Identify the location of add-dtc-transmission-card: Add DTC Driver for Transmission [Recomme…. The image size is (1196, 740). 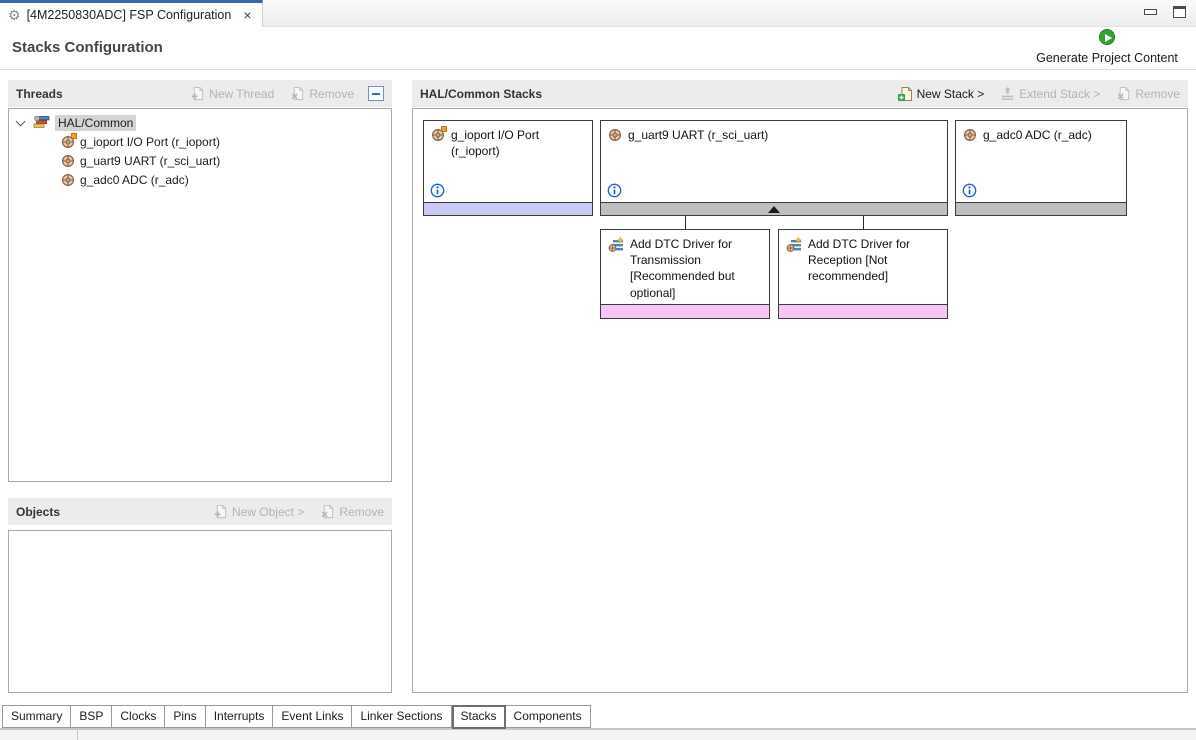
(685, 274).